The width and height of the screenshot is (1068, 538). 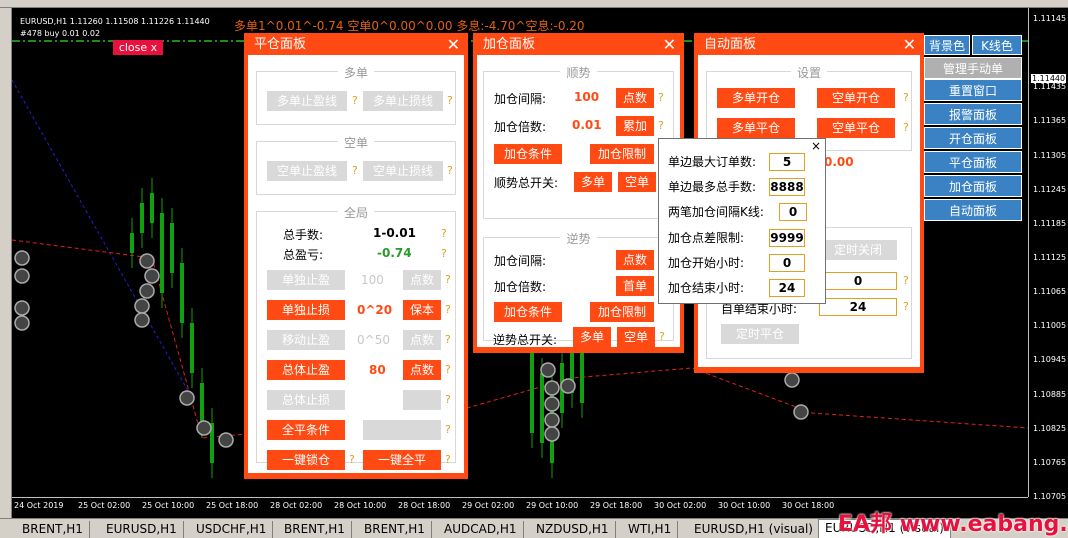 I want to click on add-panel-button: 加仓面板, so click(x=973, y=186).